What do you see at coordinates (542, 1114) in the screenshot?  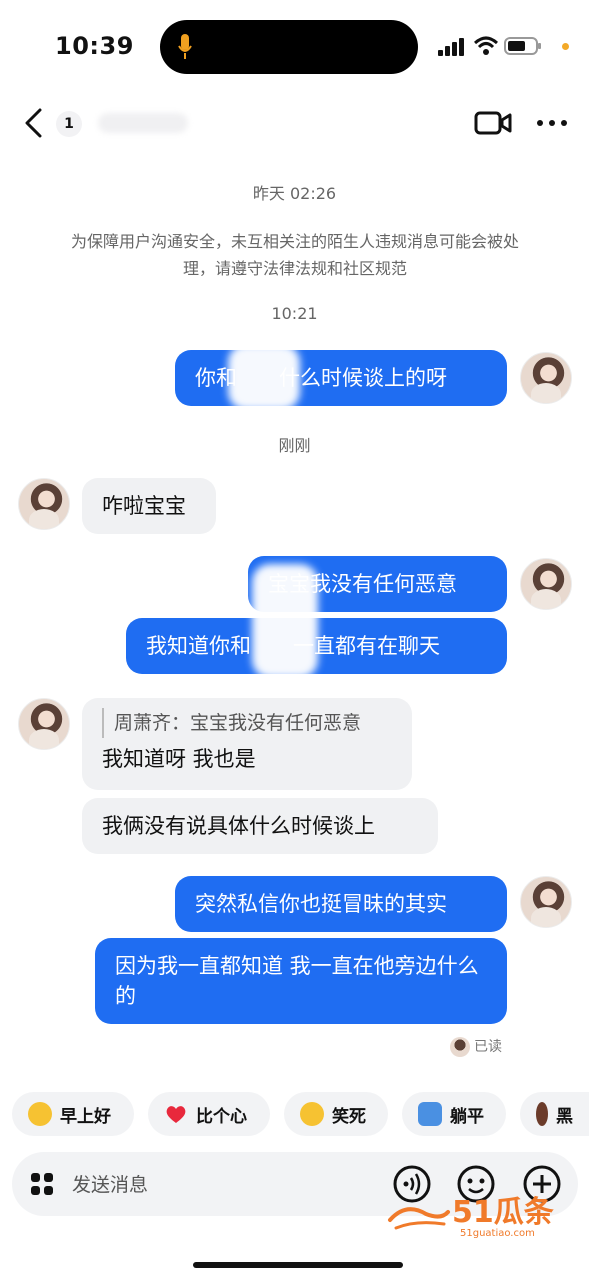 I see `dark-emoji-icon` at bounding box center [542, 1114].